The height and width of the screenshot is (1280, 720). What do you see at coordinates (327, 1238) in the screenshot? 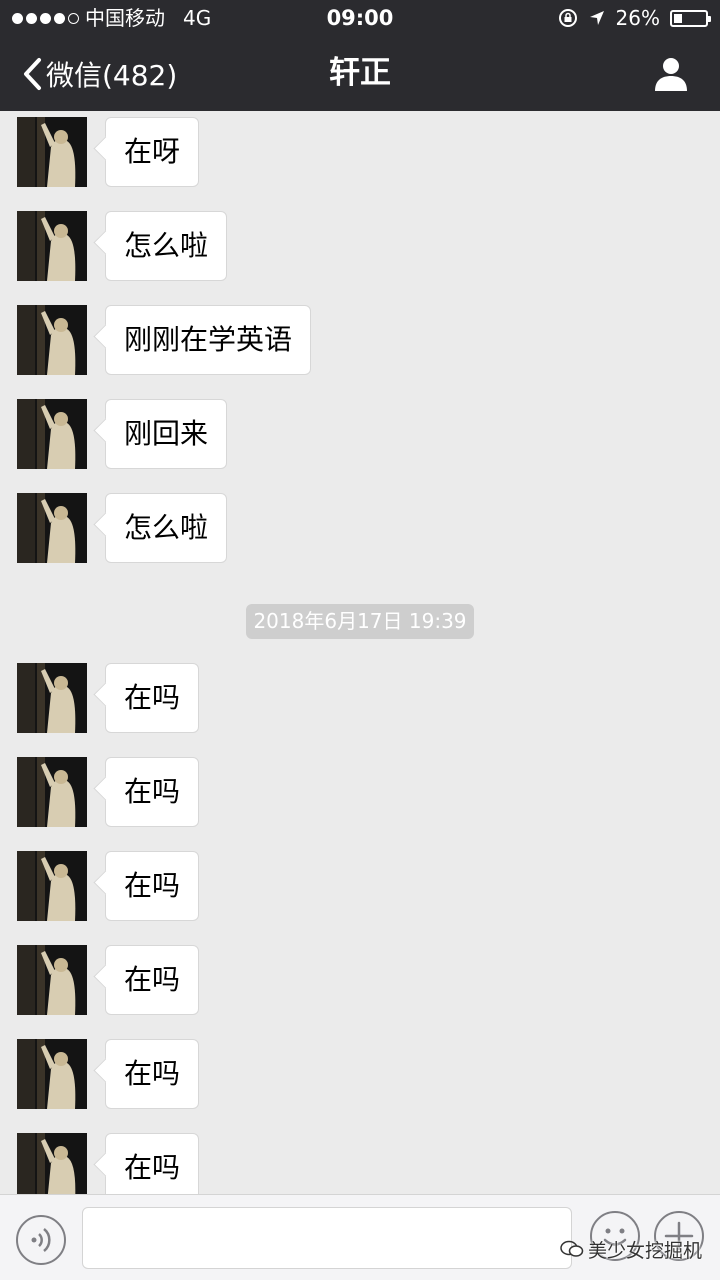
I see `message-input` at bounding box center [327, 1238].